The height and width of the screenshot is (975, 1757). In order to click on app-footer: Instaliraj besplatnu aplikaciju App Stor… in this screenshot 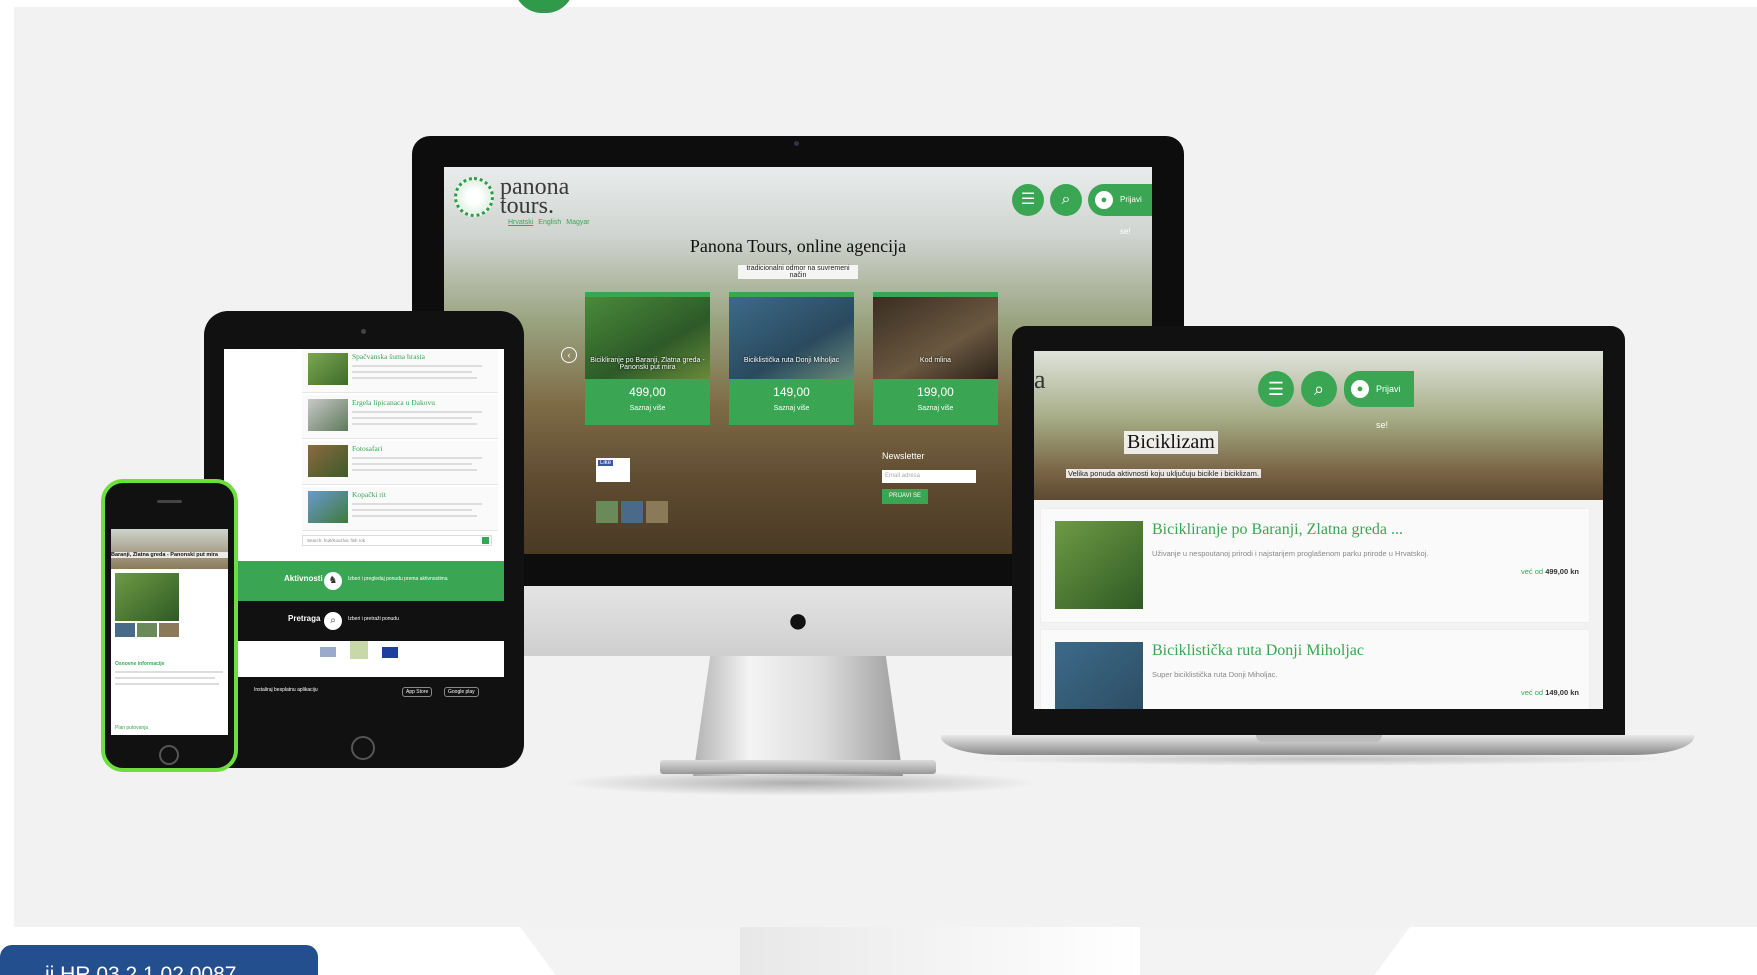, I will do `click(364, 699)`.